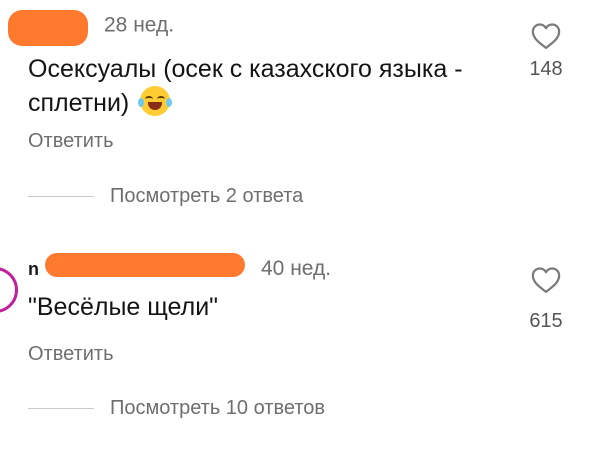 The height and width of the screenshot is (451, 604). Describe the element at coordinates (546, 51) in the screenshot. I see `like-control: 148` at that location.